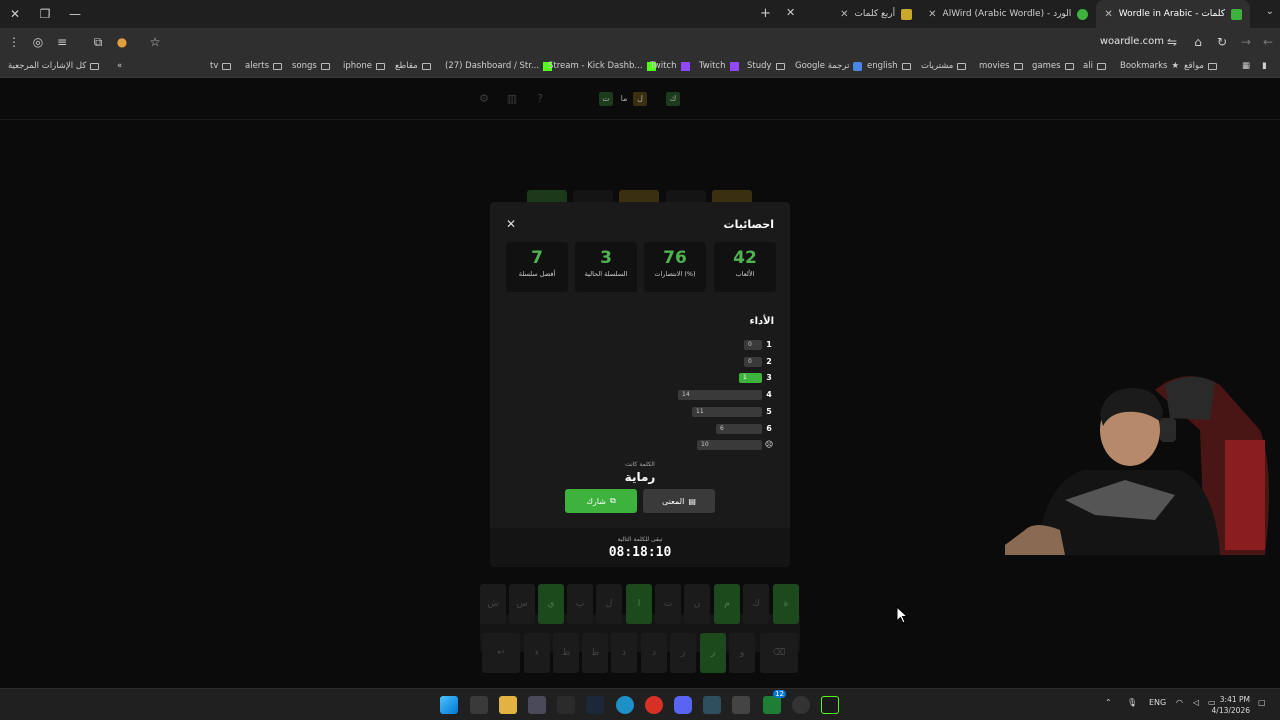 The width and height of the screenshot is (1280, 720). Describe the element at coordinates (1198, 42) in the screenshot. I see `home-icon: ⌂` at that location.